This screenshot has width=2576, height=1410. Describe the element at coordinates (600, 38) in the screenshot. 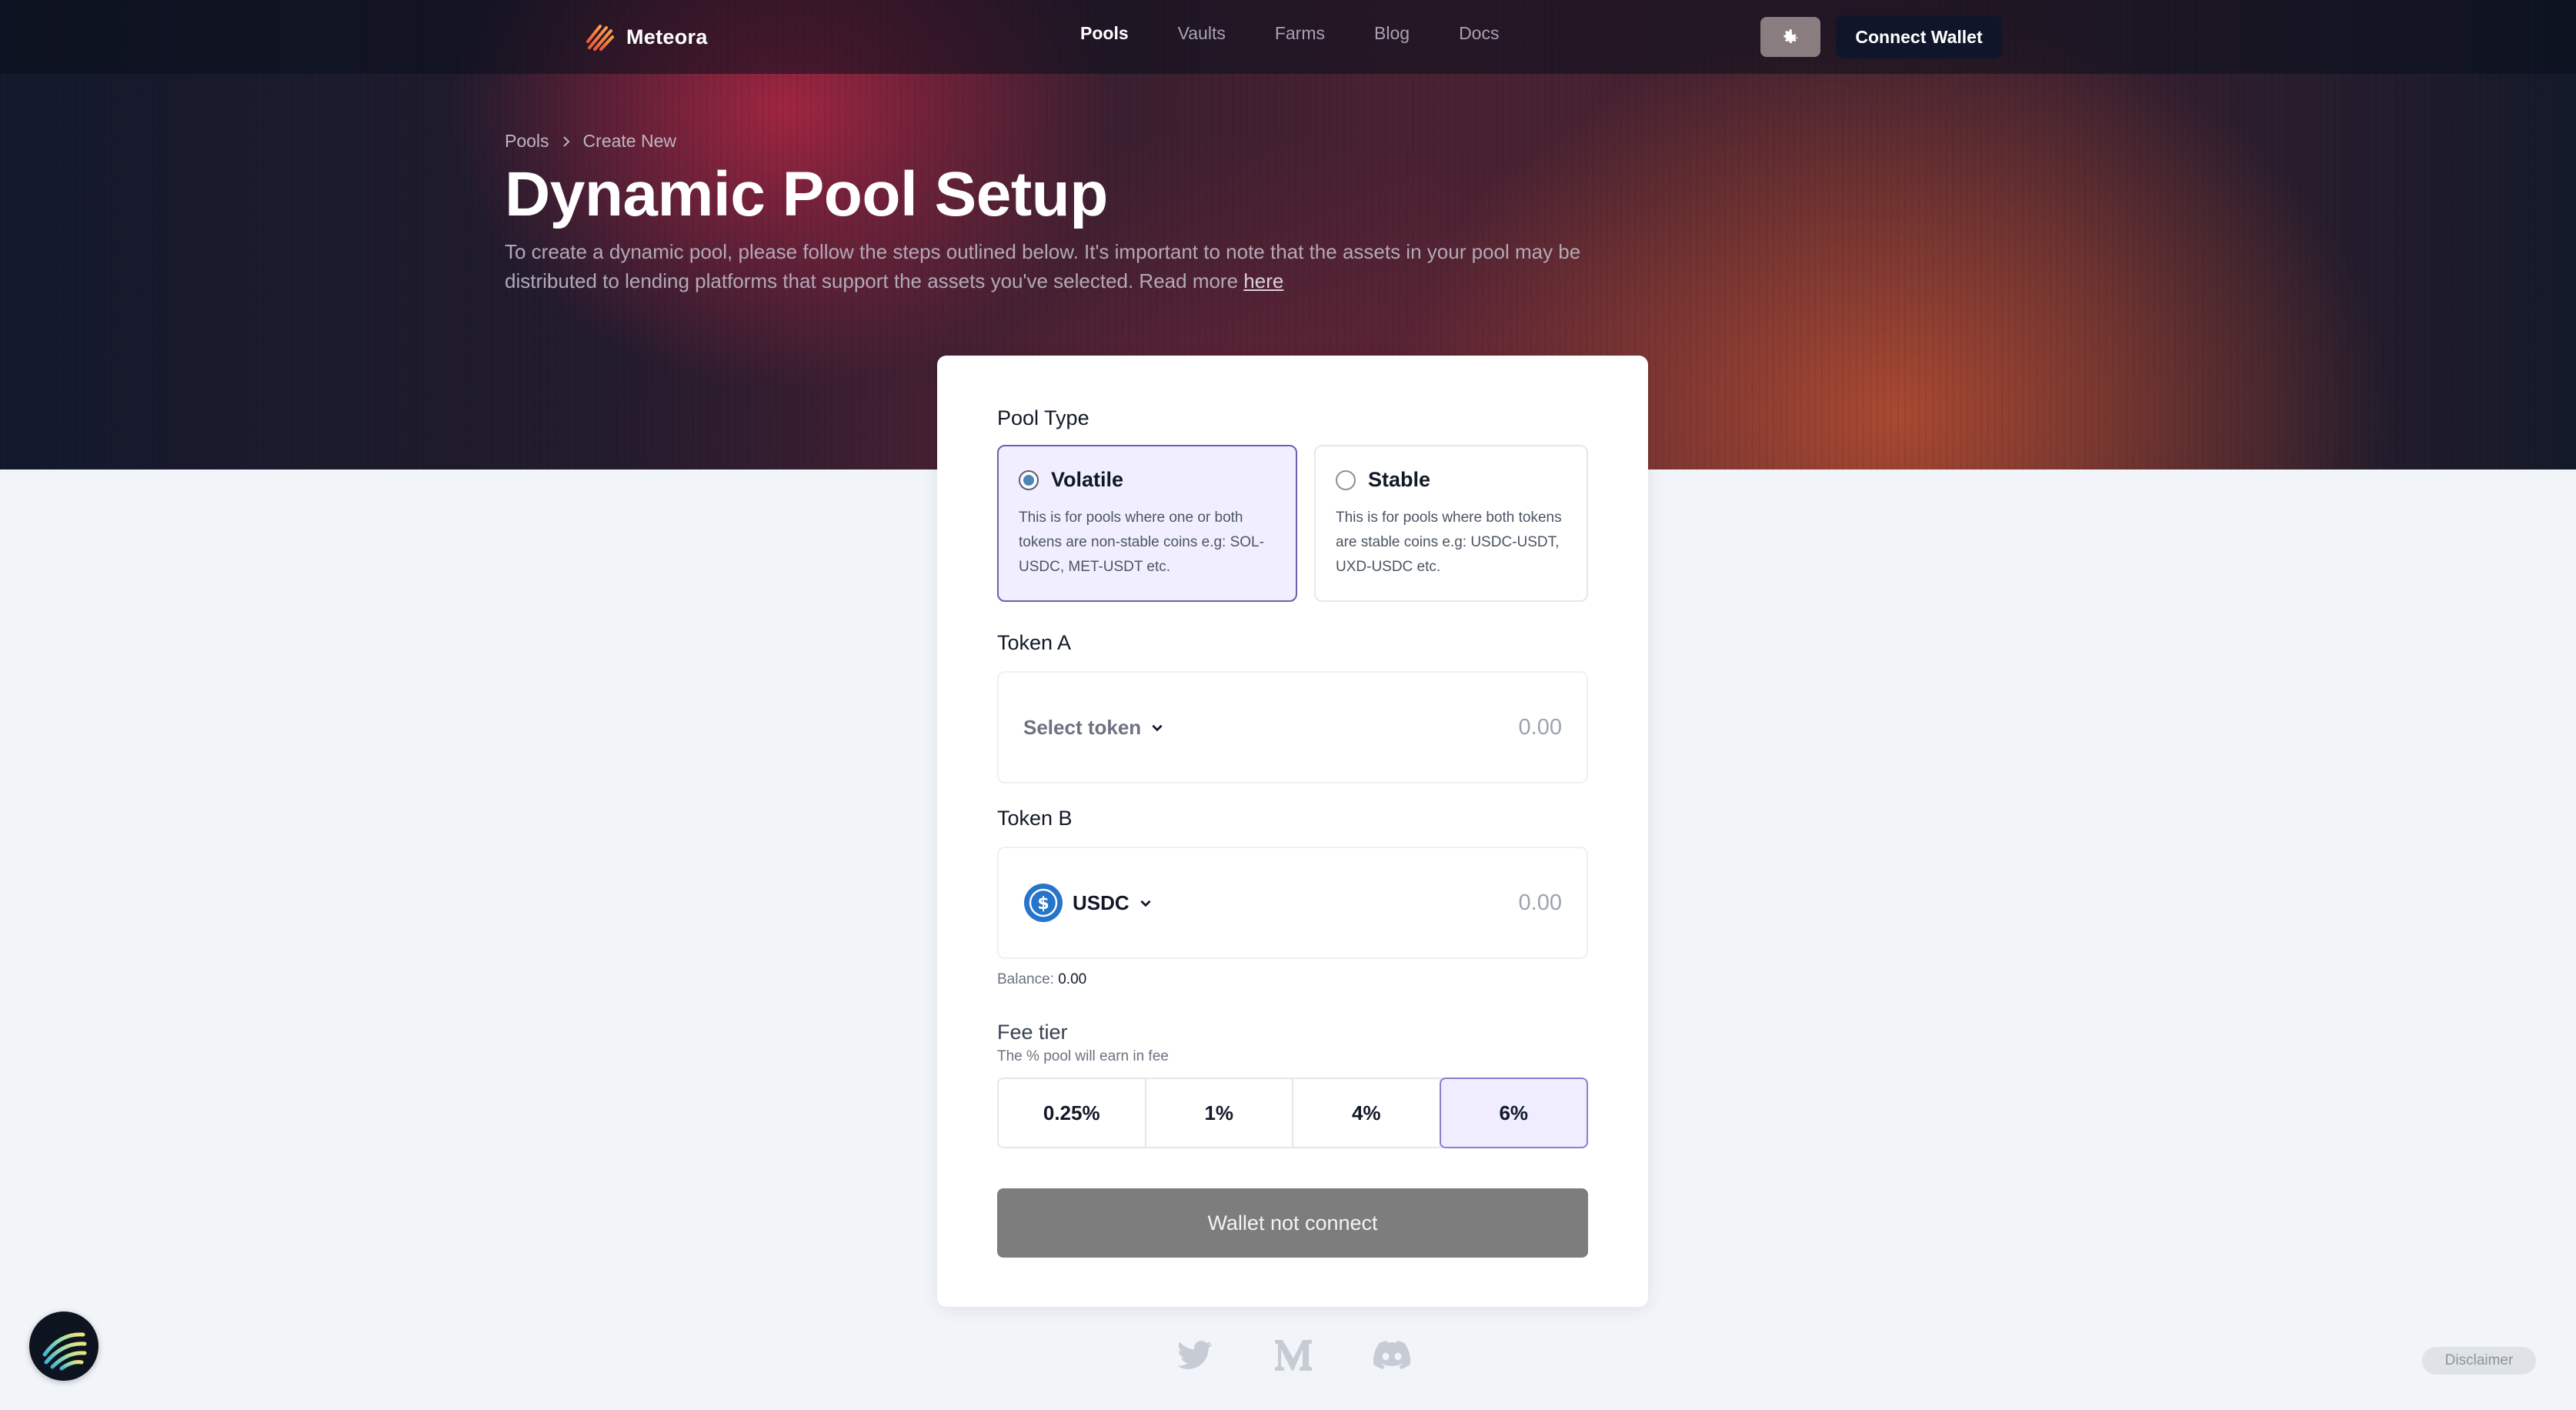

I see `meteora-logo-icon` at that location.